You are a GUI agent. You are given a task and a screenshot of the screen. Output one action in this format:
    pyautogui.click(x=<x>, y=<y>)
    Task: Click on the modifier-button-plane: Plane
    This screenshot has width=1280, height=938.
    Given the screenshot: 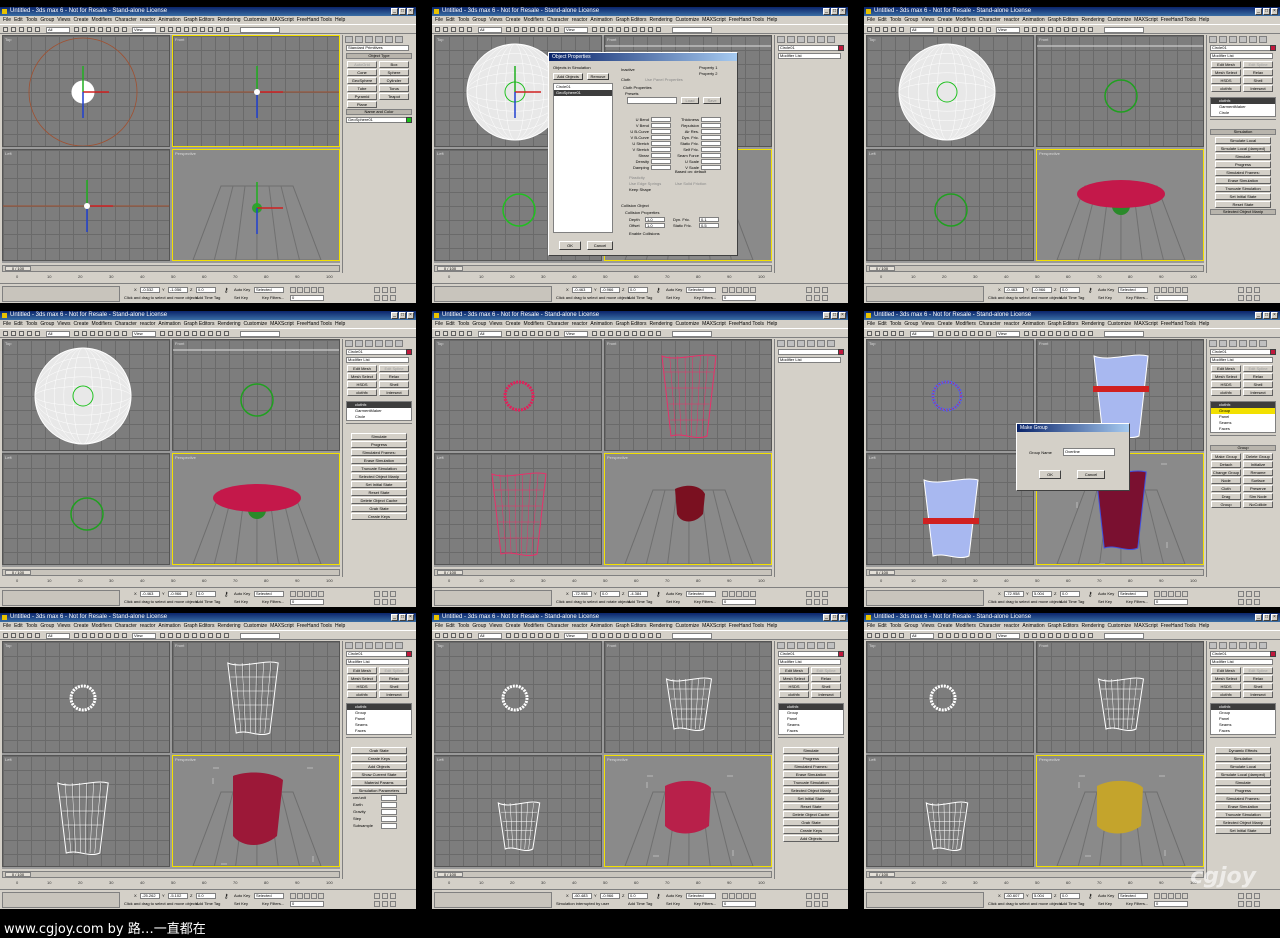 What is the action you would take?
    pyautogui.click(x=362, y=104)
    